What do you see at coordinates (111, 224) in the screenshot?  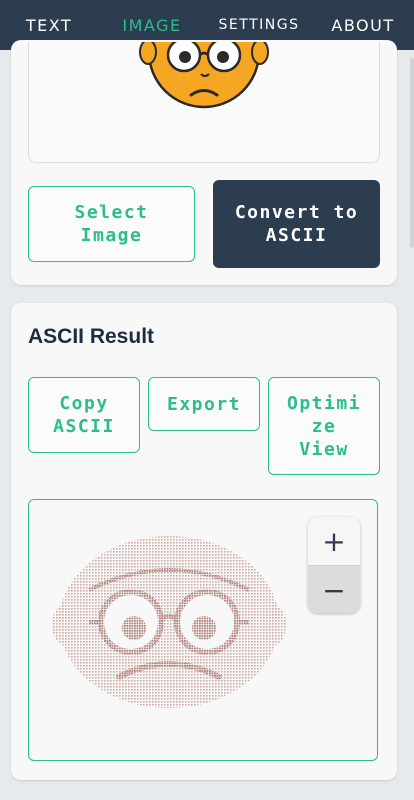 I see `select-image-button: Select Image` at bounding box center [111, 224].